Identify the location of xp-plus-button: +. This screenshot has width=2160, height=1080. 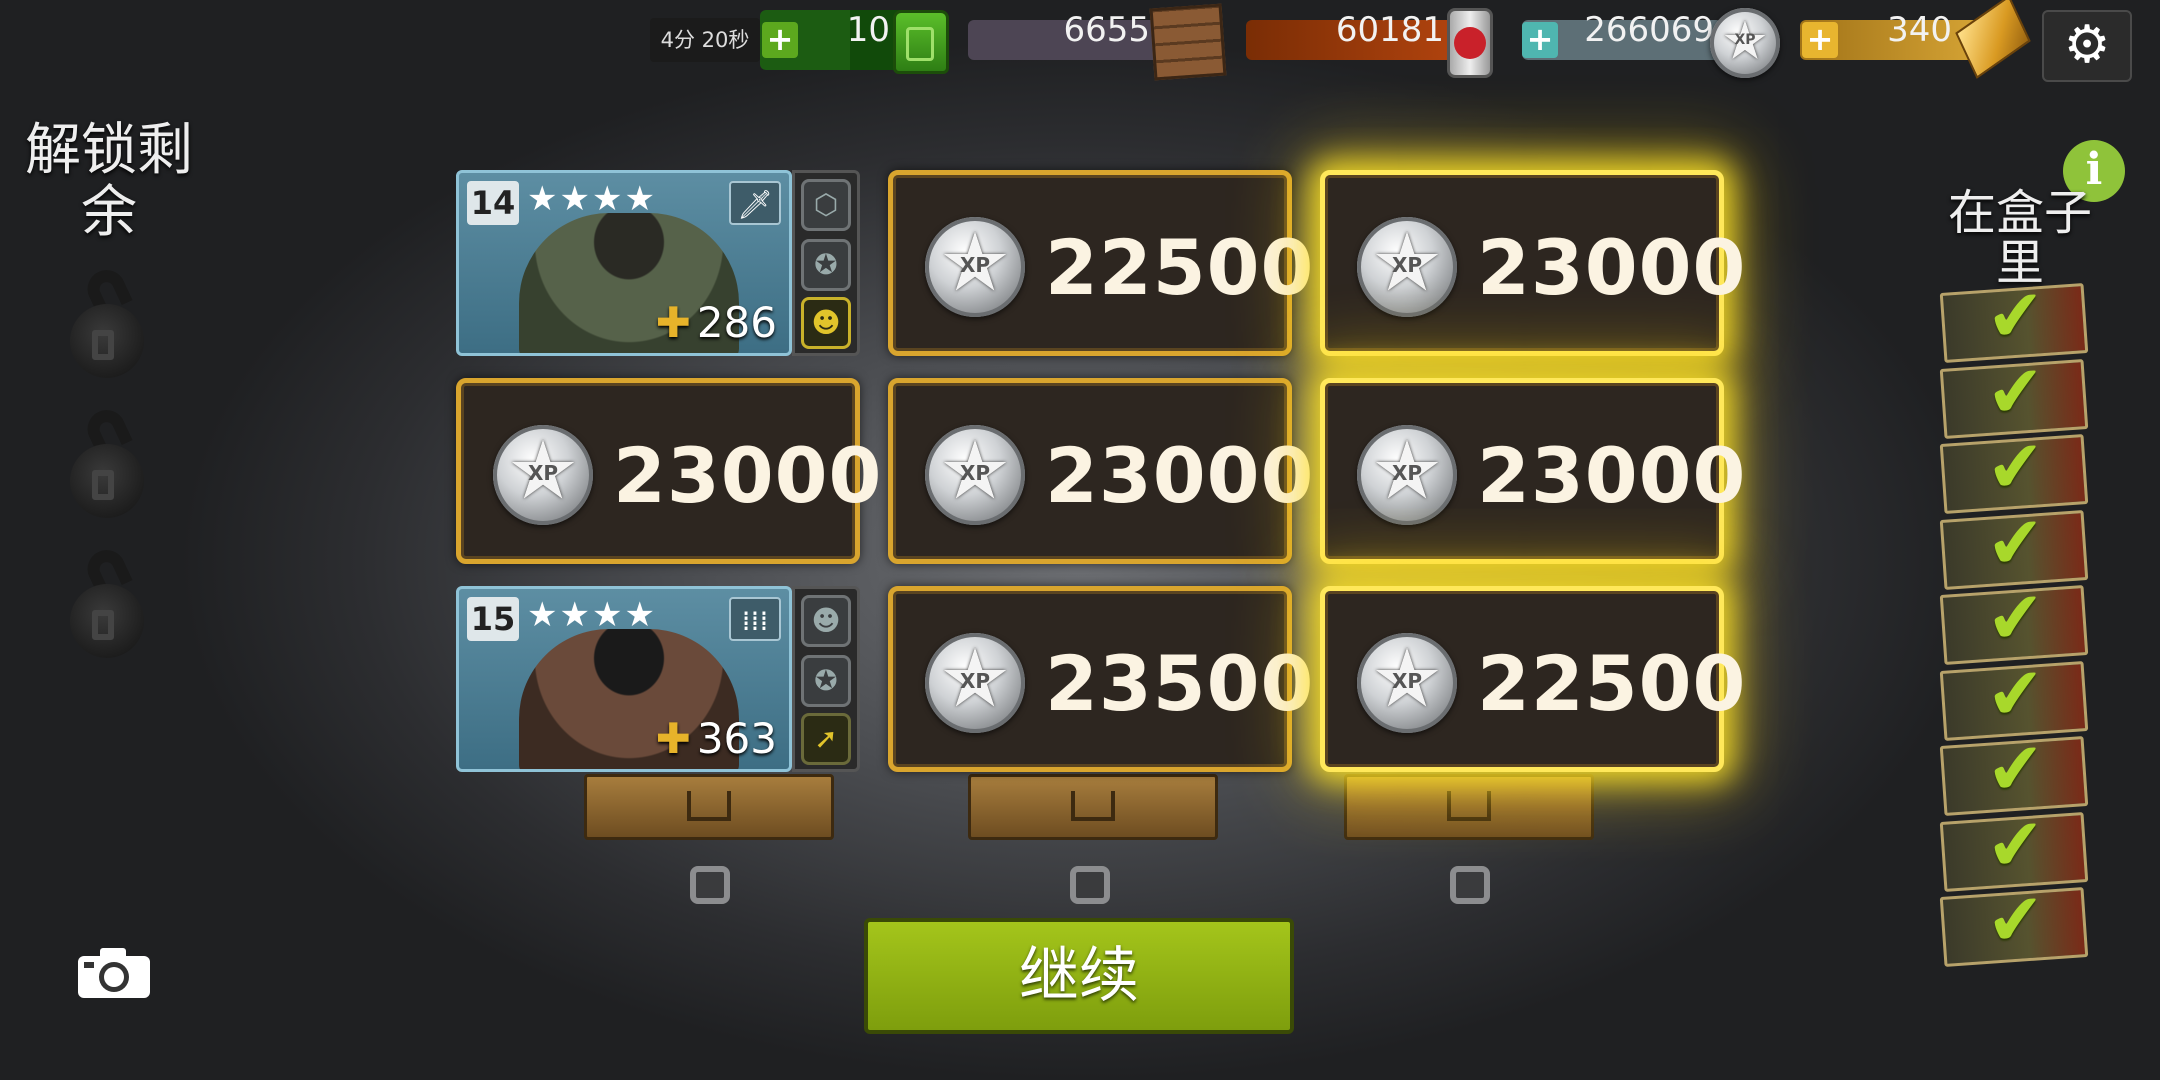
(1540, 40).